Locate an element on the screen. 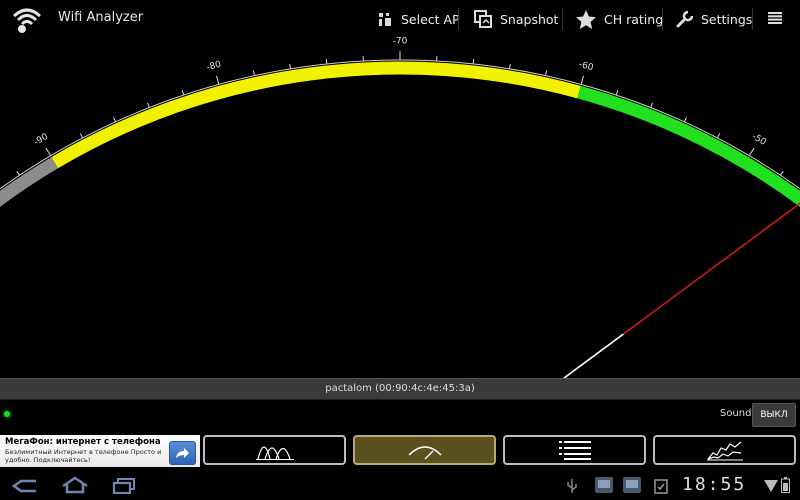  gauge-tick-label: -50 is located at coordinates (759, 140).